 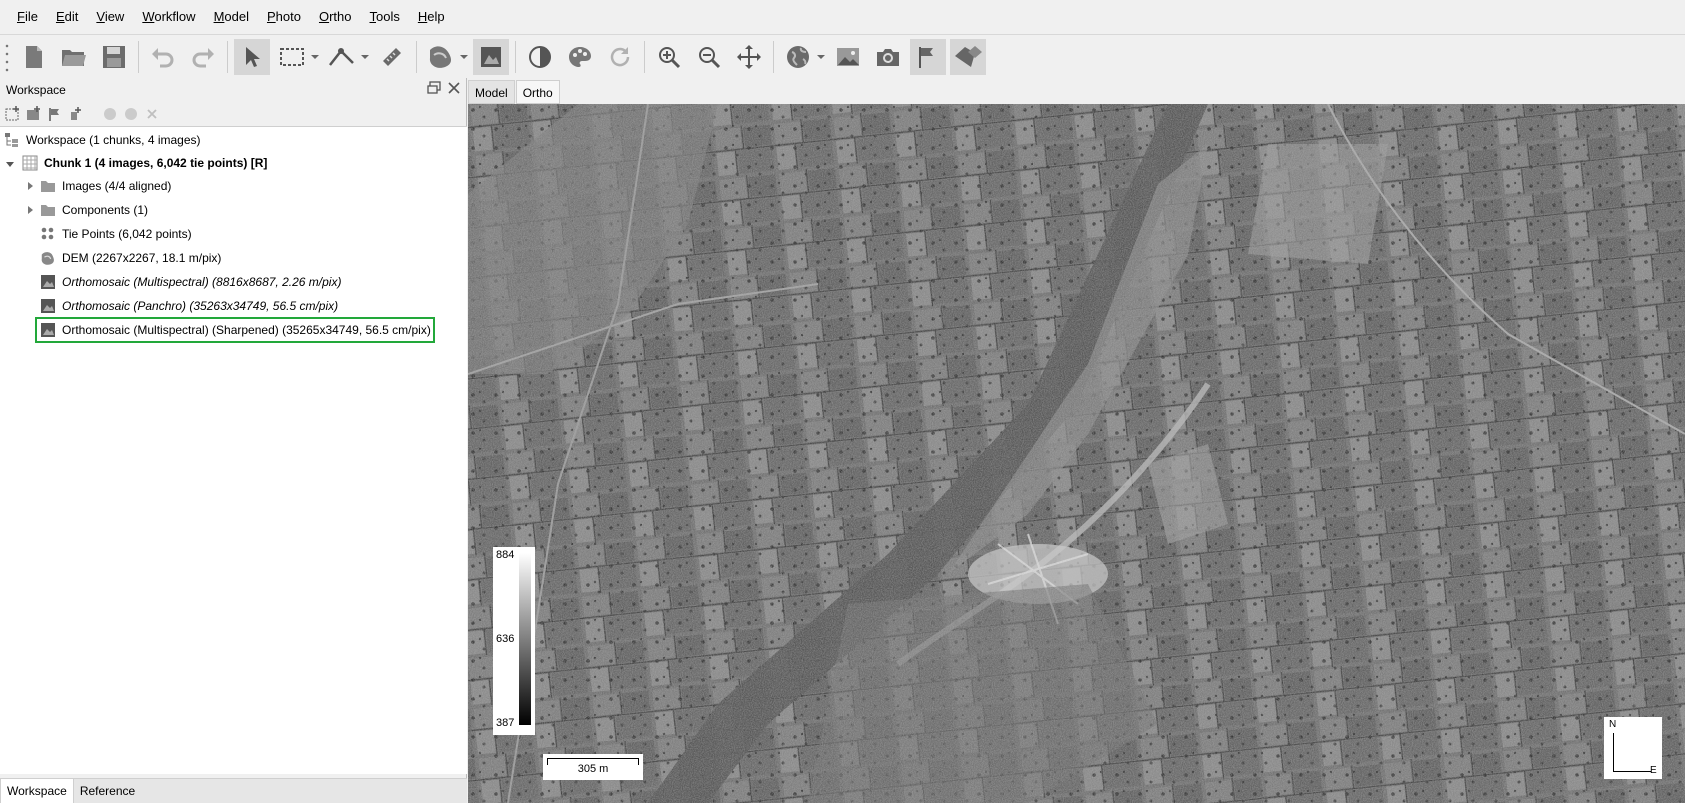 What do you see at coordinates (233, 790) in the screenshot?
I see `workspace-panel-tabs: Workspace Reference` at bounding box center [233, 790].